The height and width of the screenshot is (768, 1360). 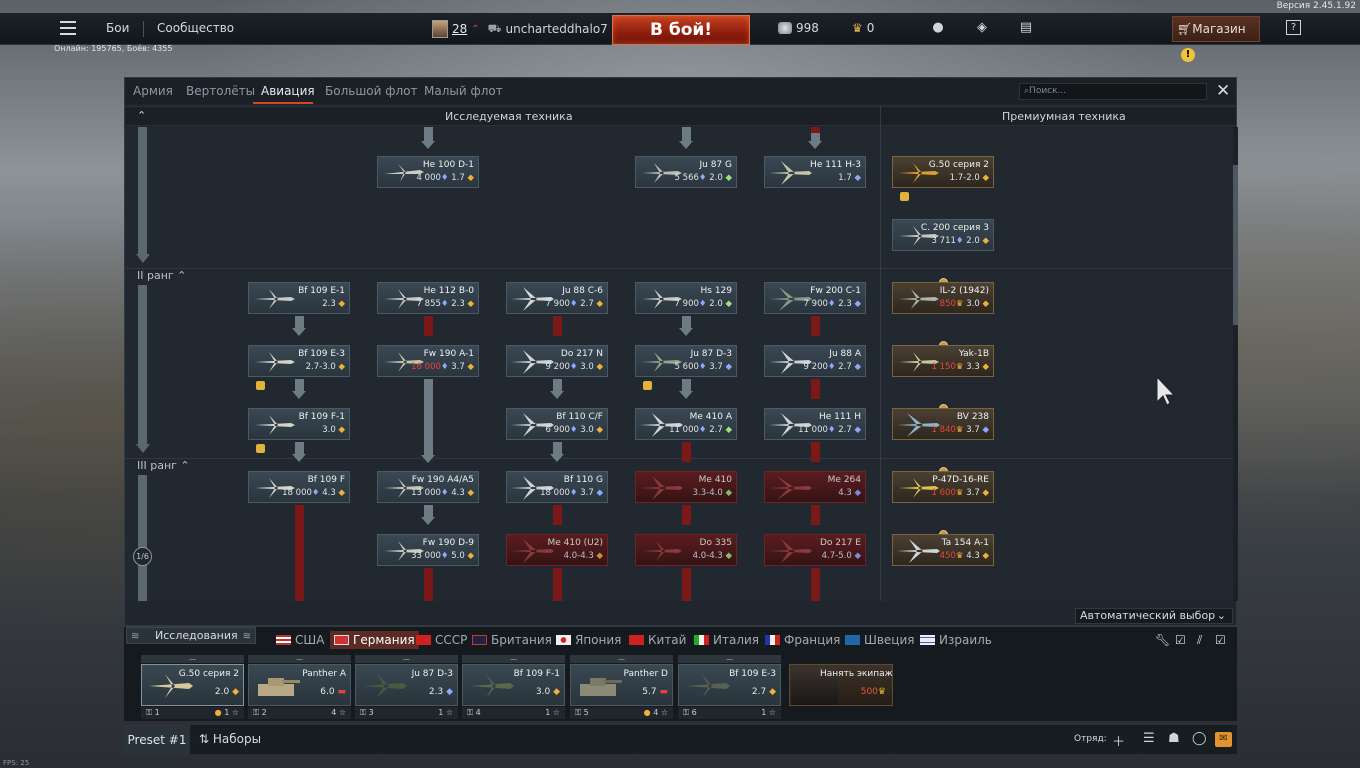 I want to click on premium-vehicle-card: IL-2 (1942) 850♛ 3.0 ◆, so click(x=943, y=298).